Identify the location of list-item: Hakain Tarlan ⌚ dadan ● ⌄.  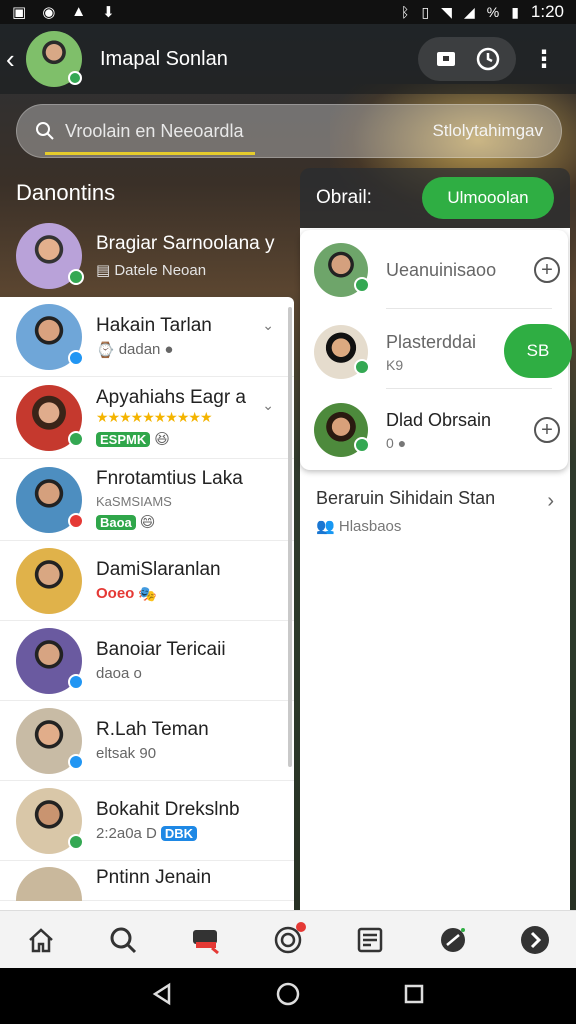
(147, 337).